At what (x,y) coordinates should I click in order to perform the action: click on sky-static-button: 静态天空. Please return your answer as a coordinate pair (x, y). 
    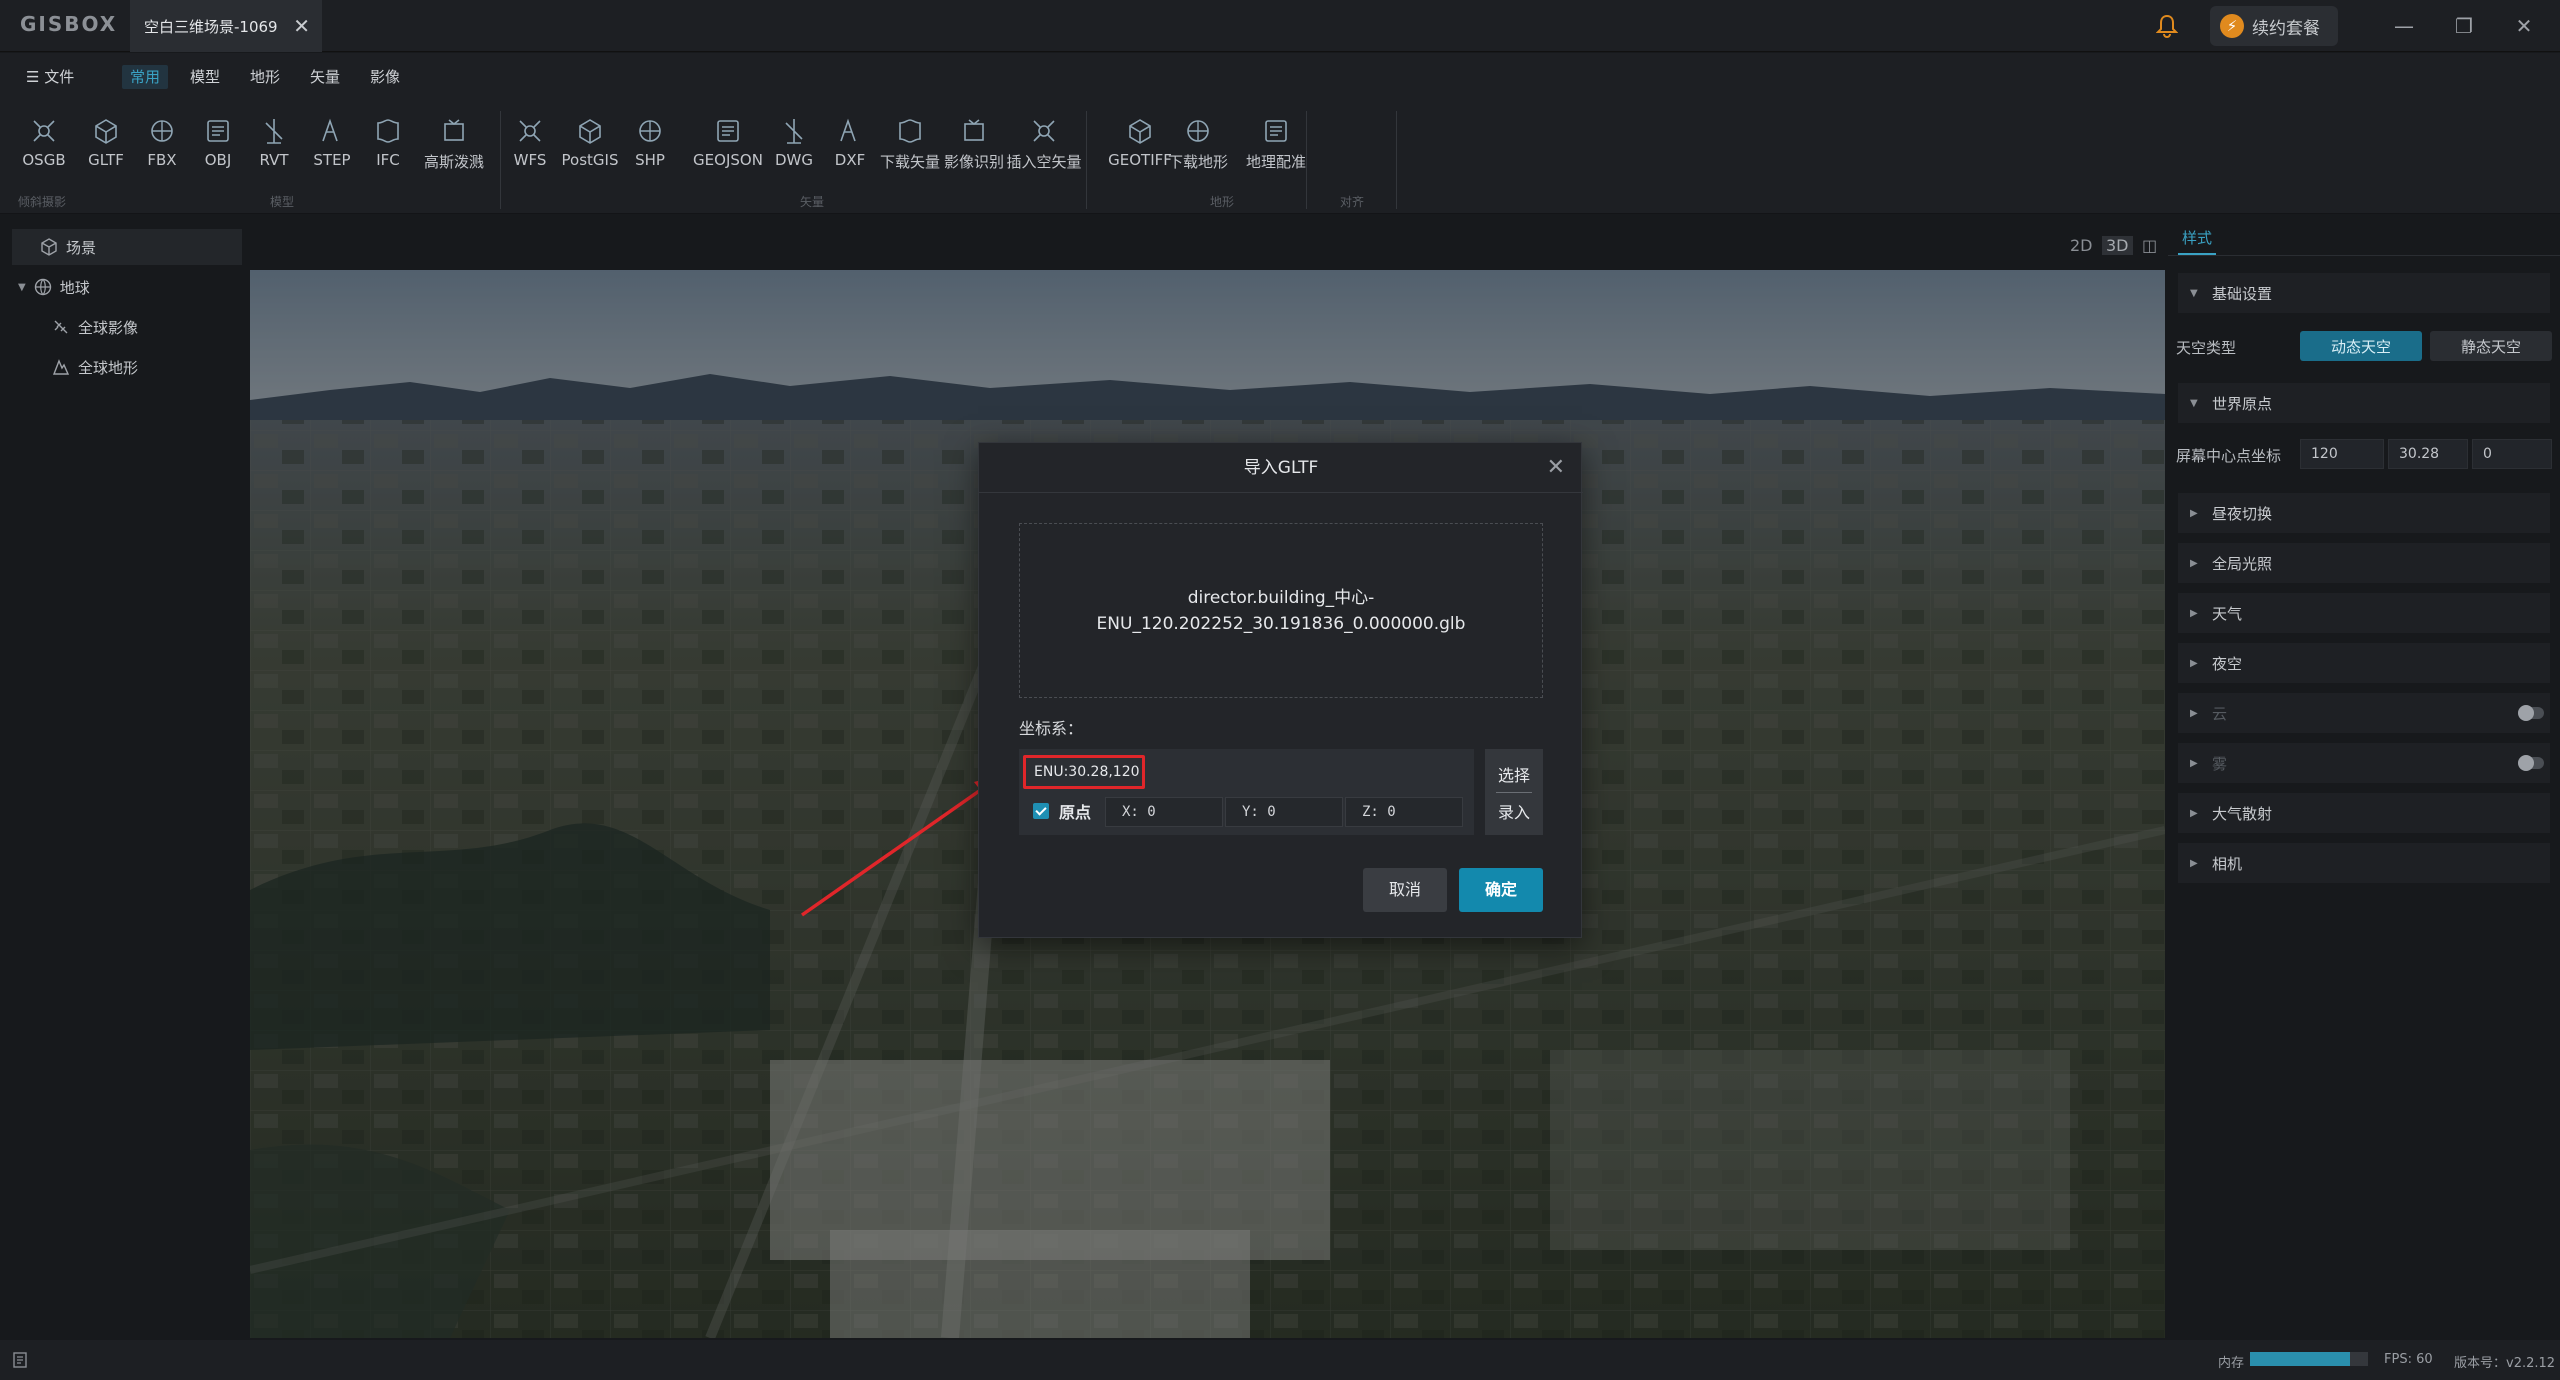
    Looking at the image, I should click on (2491, 346).